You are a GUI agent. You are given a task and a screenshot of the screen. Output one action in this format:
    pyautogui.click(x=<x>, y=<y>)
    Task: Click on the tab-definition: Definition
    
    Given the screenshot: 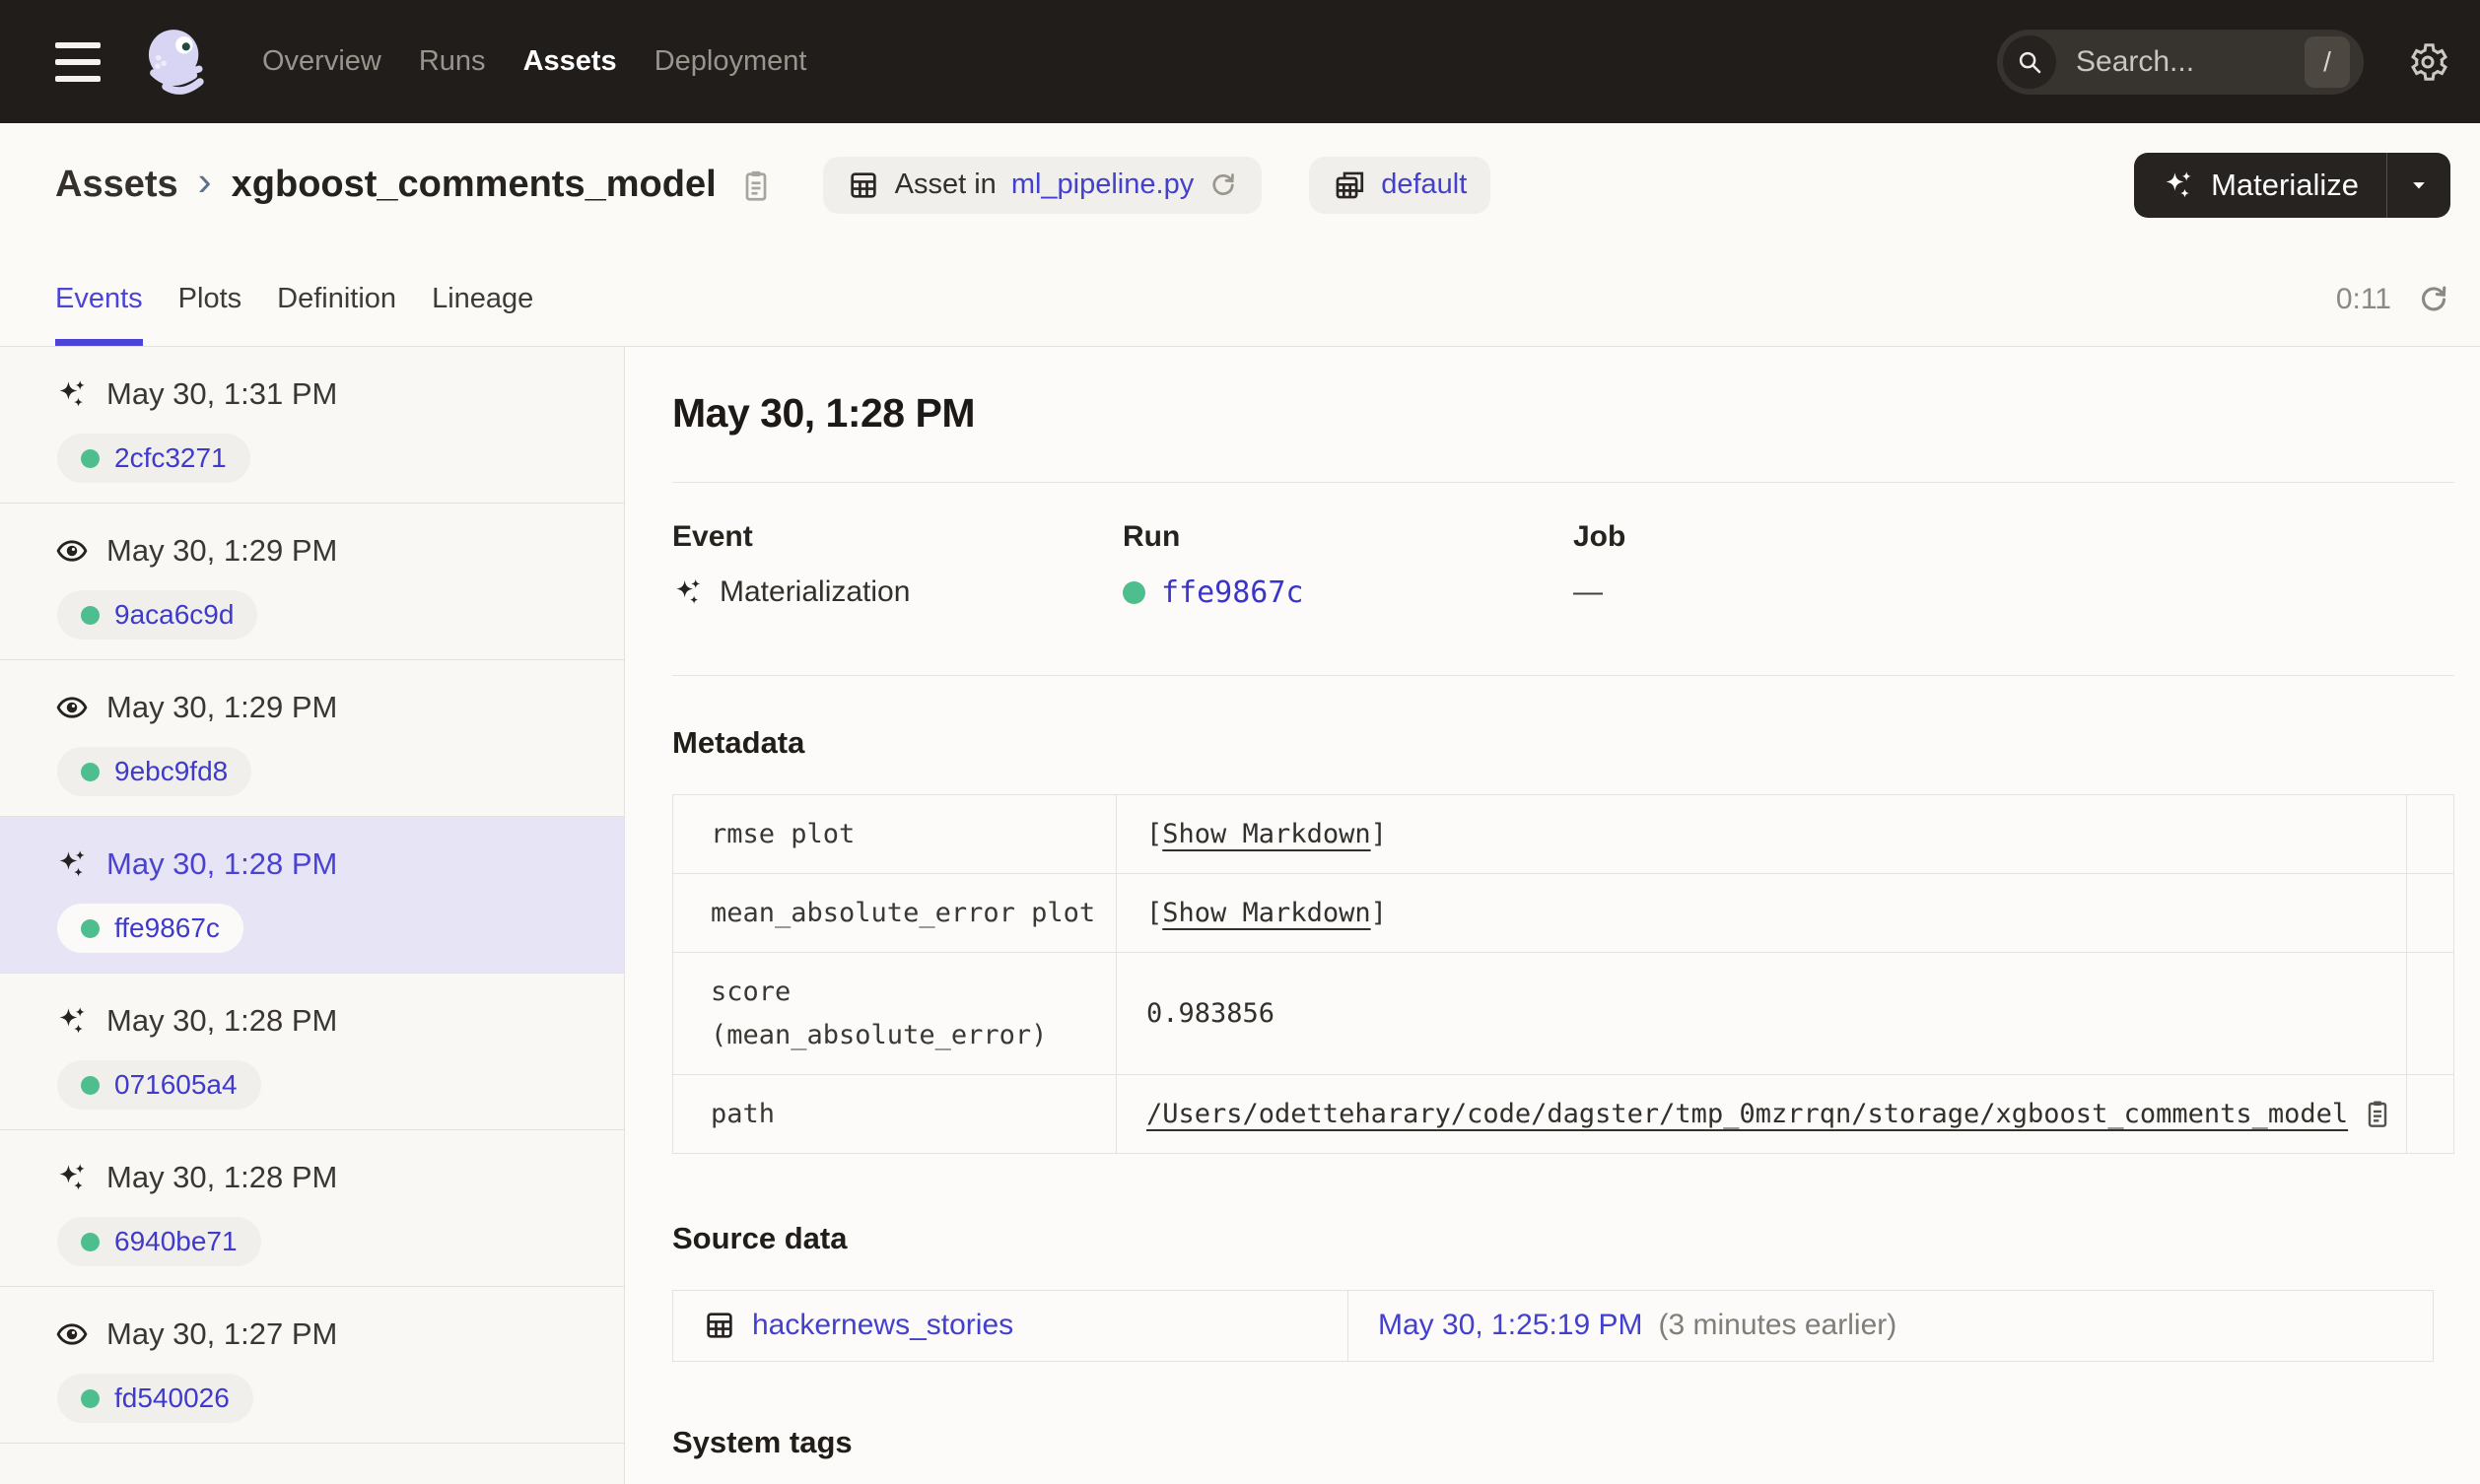 What is the action you would take?
    pyautogui.click(x=336, y=314)
    